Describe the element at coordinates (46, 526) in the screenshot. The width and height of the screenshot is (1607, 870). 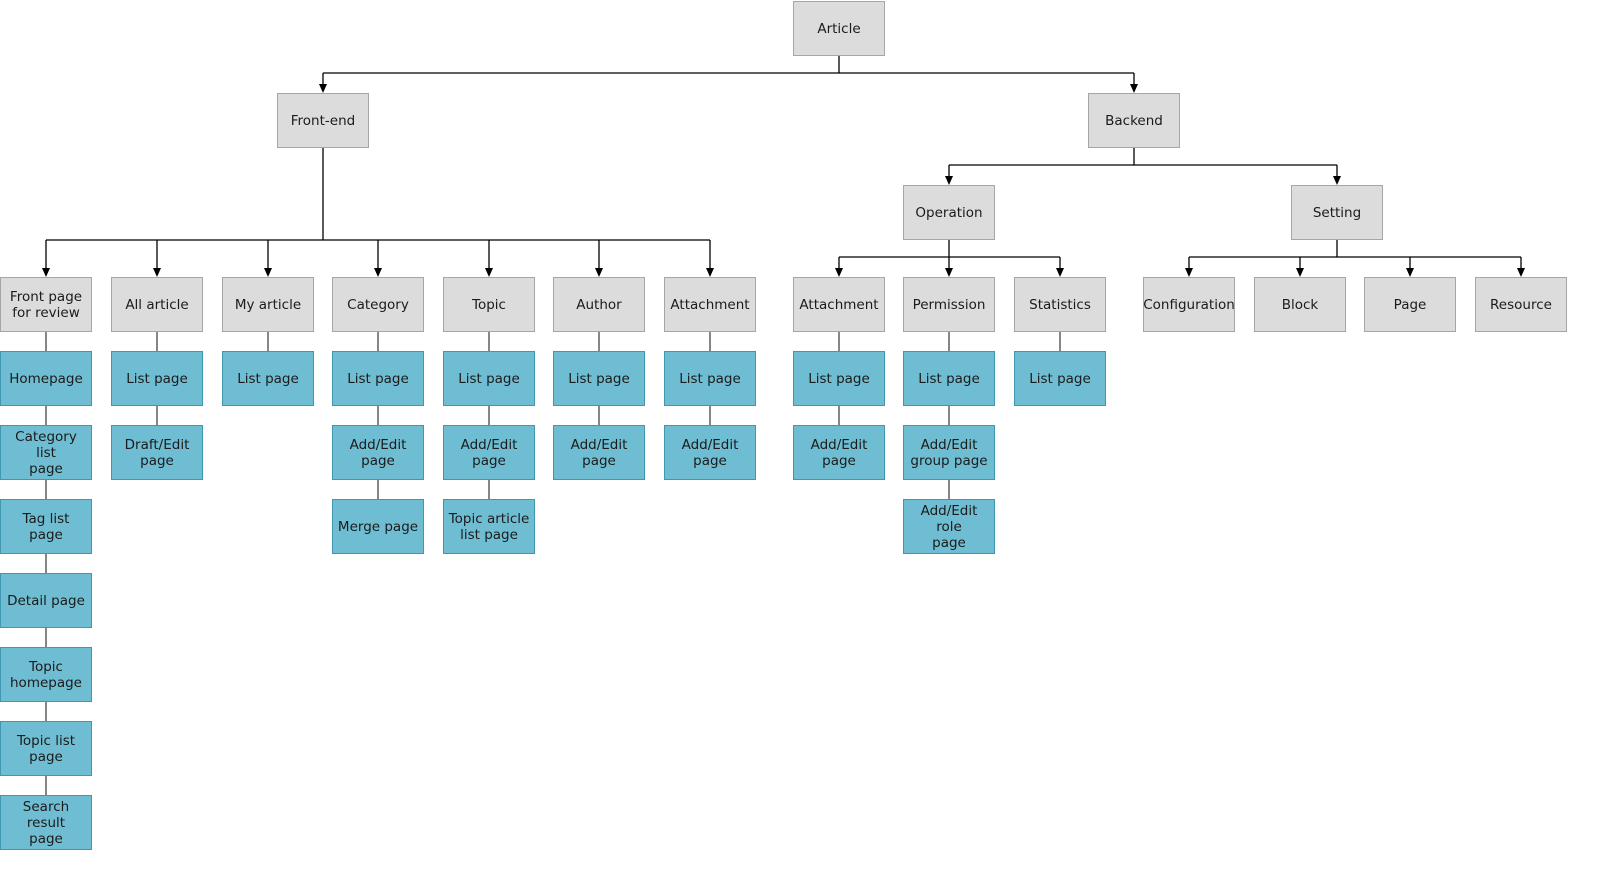
I see `page-node-tag-list-page: Tag list page` at that location.